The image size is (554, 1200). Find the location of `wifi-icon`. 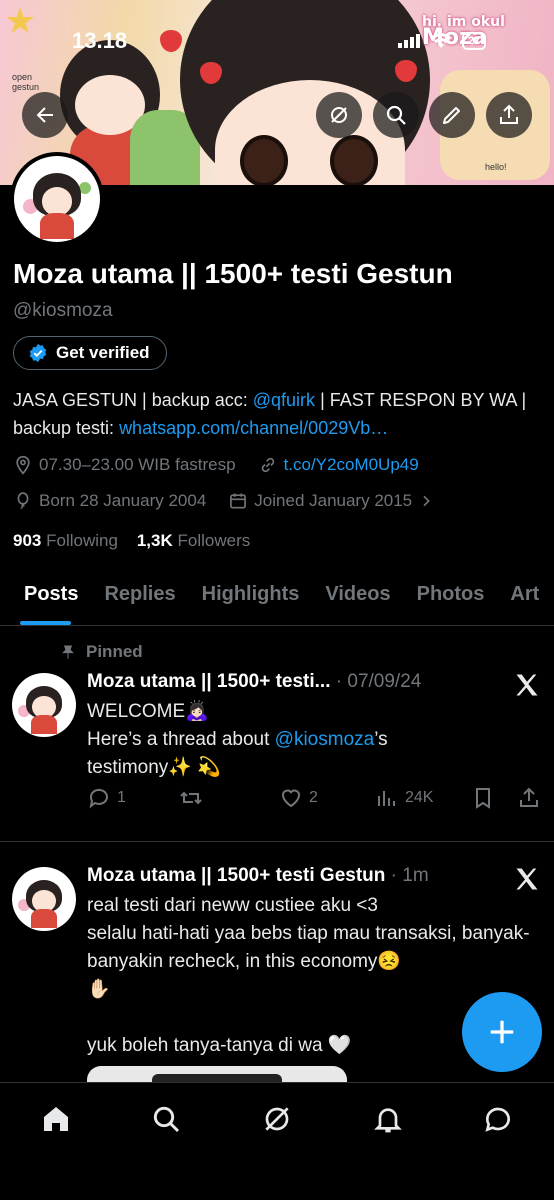

wifi-icon is located at coordinates (441, 40).